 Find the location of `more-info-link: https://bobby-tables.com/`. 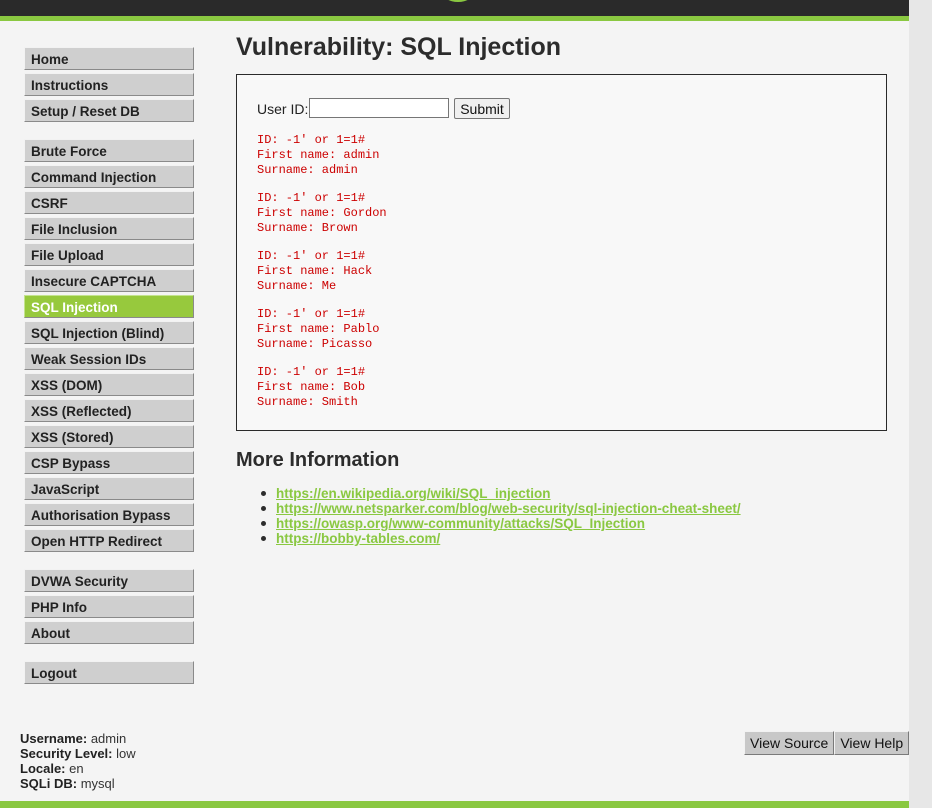

more-info-link: https://bobby-tables.com/ is located at coordinates (358, 538).